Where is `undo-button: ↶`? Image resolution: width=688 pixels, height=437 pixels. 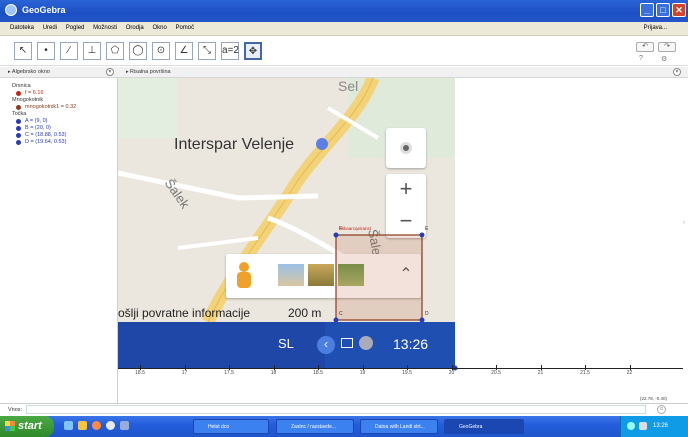 undo-button: ↶ is located at coordinates (645, 47).